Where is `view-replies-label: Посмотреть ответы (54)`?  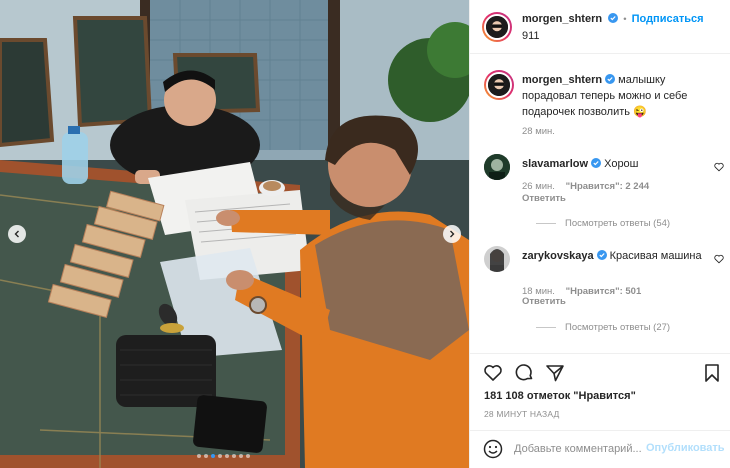
view-replies-label: Посмотреть ответы (54) is located at coordinates (618, 223).